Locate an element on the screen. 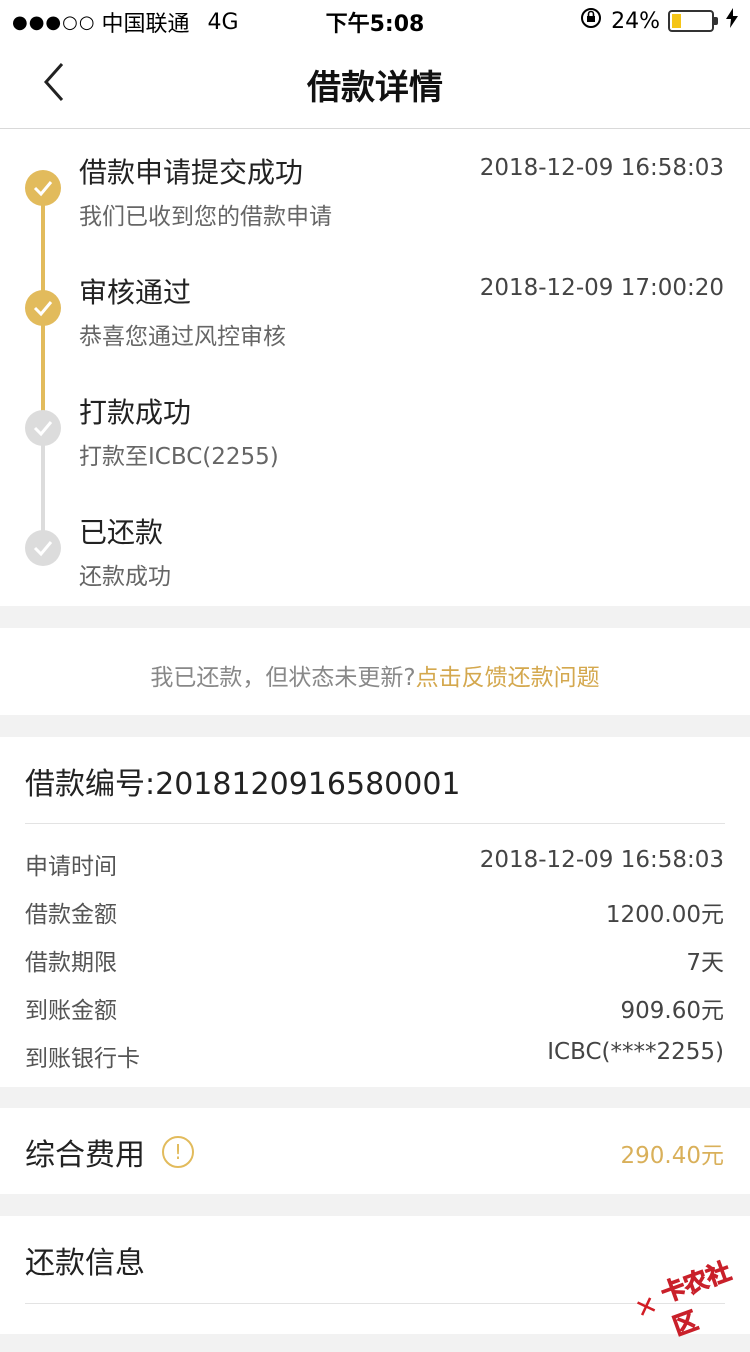  step-subtitle: 恭喜您通过风控审核 is located at coordinates (182, 337).